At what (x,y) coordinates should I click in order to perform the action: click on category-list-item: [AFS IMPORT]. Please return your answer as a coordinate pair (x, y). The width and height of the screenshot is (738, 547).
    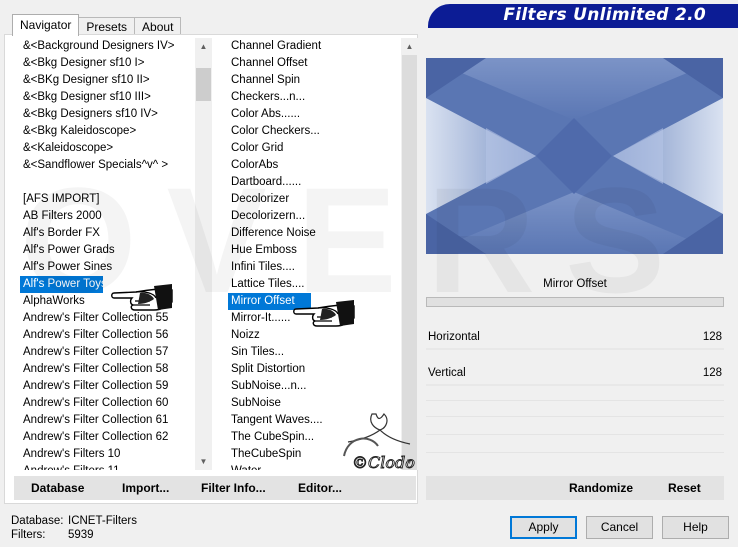
    Looking at the image, I should click on (107, 199).